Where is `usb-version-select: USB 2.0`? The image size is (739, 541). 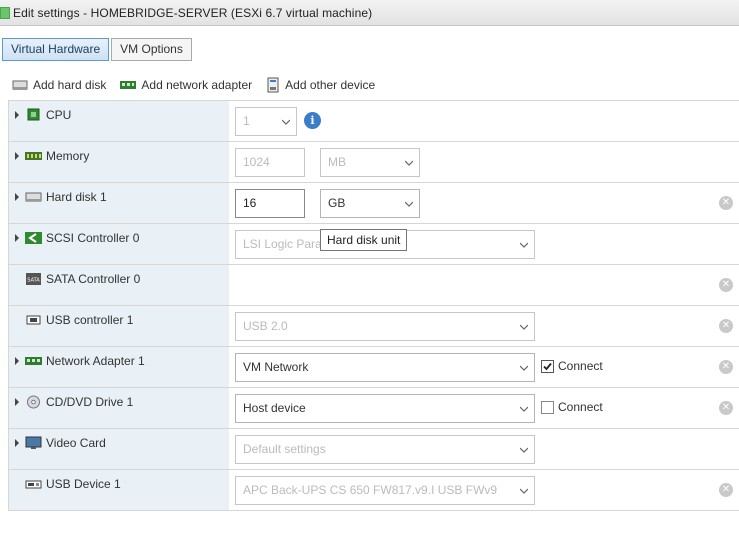
usb-version-select: USB 2.0 is located at coordinates (385, 326).